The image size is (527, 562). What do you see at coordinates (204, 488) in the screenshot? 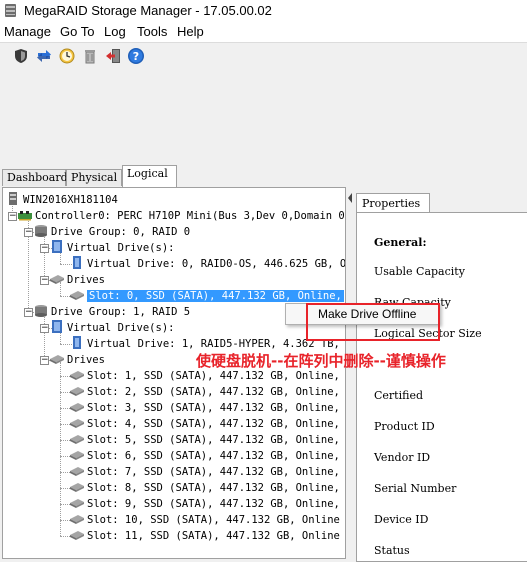
I see `tree-slot-8: Slot: 8, SSD (SATA), 447.132 GB, Online,` at bounding box center [204, 488].